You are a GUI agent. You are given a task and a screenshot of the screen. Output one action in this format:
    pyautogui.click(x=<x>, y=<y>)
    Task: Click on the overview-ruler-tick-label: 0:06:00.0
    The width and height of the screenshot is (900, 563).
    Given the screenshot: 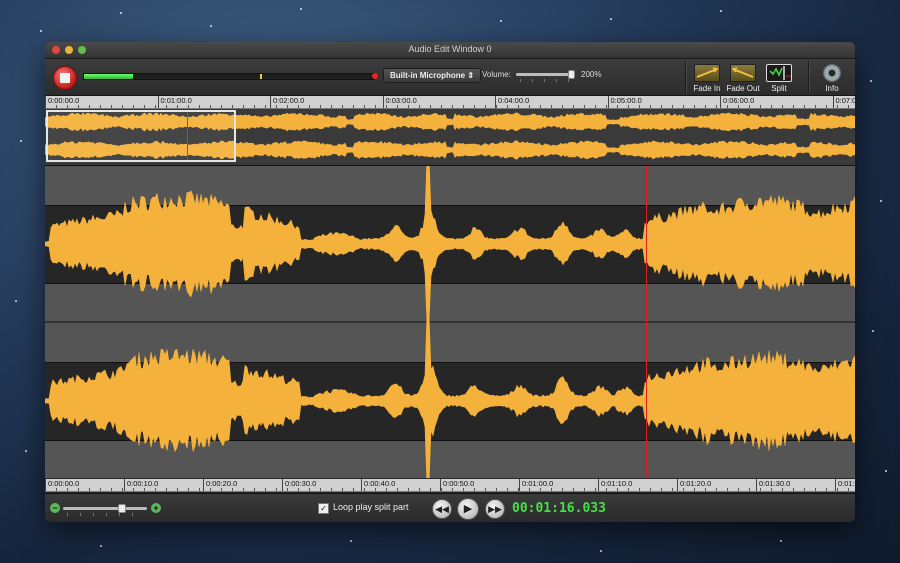 What is the action you would take?
    pyautogui.click(x=737, y=102)
    